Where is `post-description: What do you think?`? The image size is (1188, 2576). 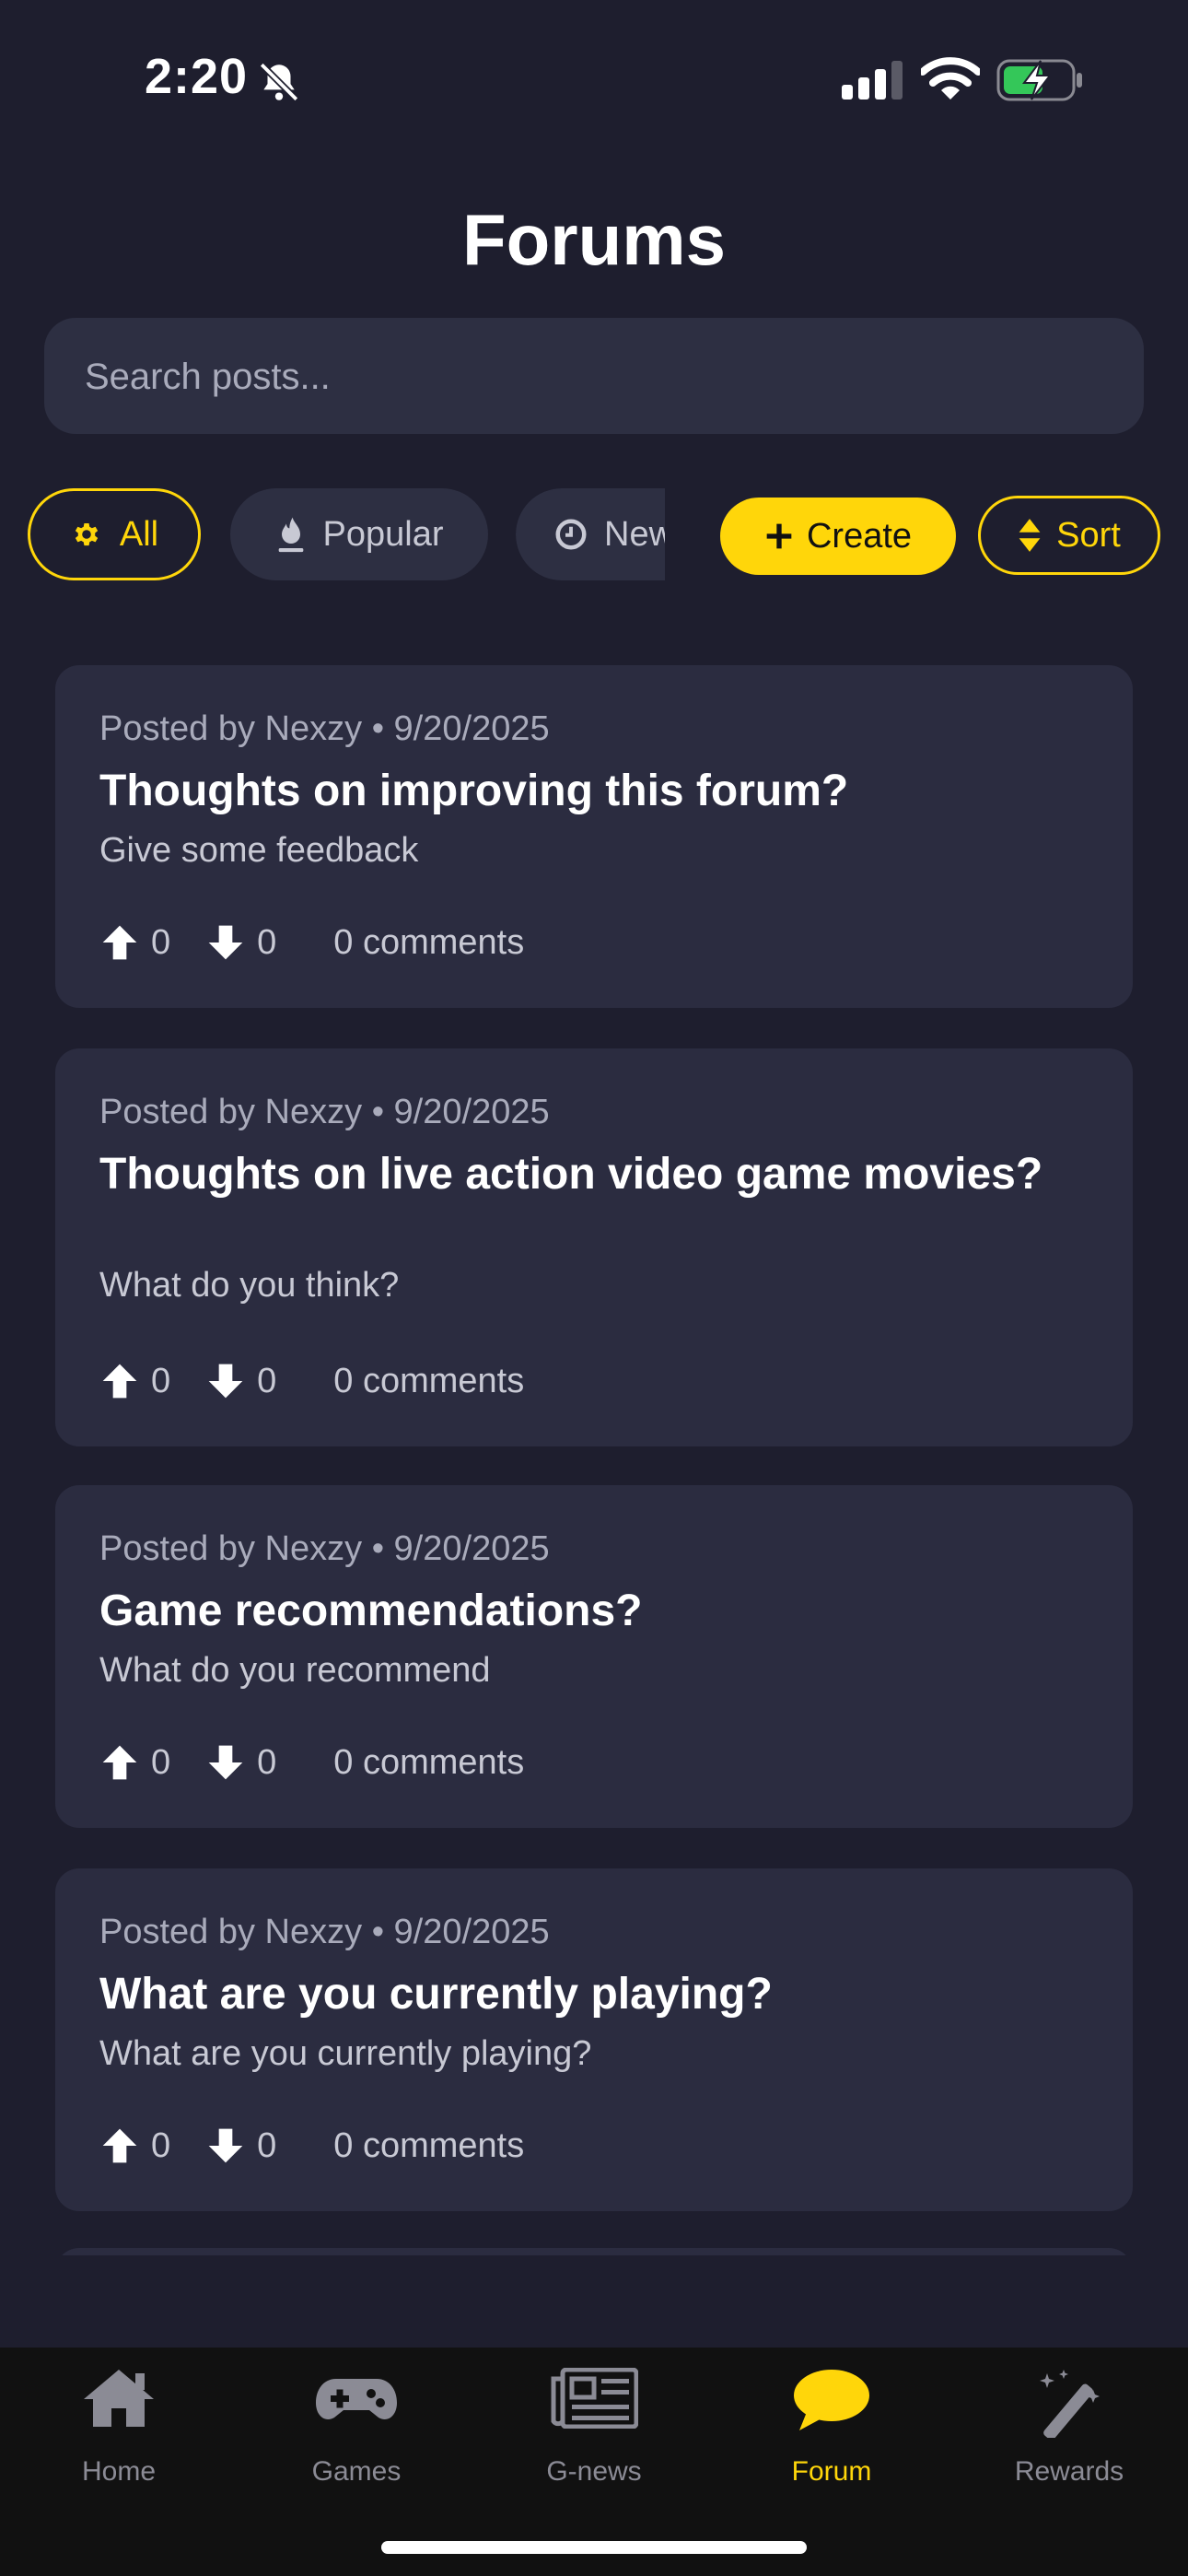
post-description: What do you think? is located at coordinates (249, 1285).